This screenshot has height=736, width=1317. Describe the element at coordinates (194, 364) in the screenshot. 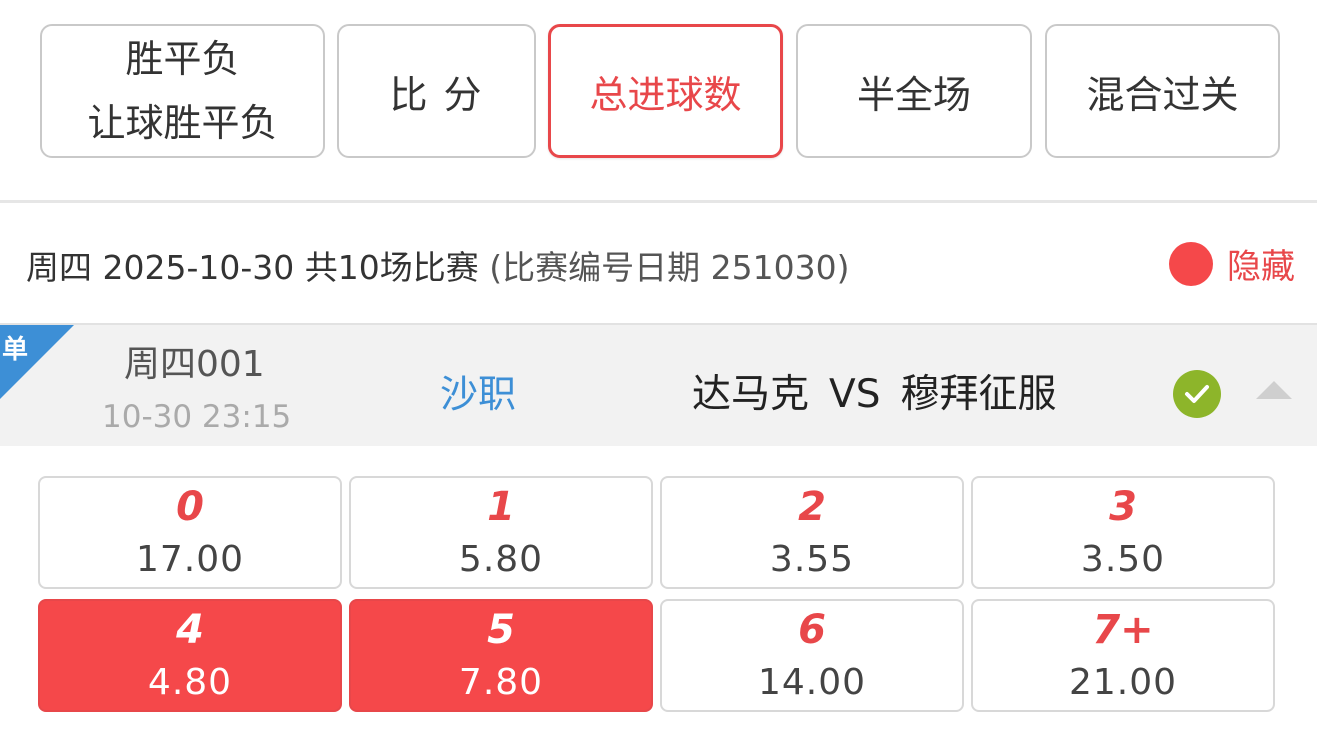

I see `match-number: 周四001` at that location.